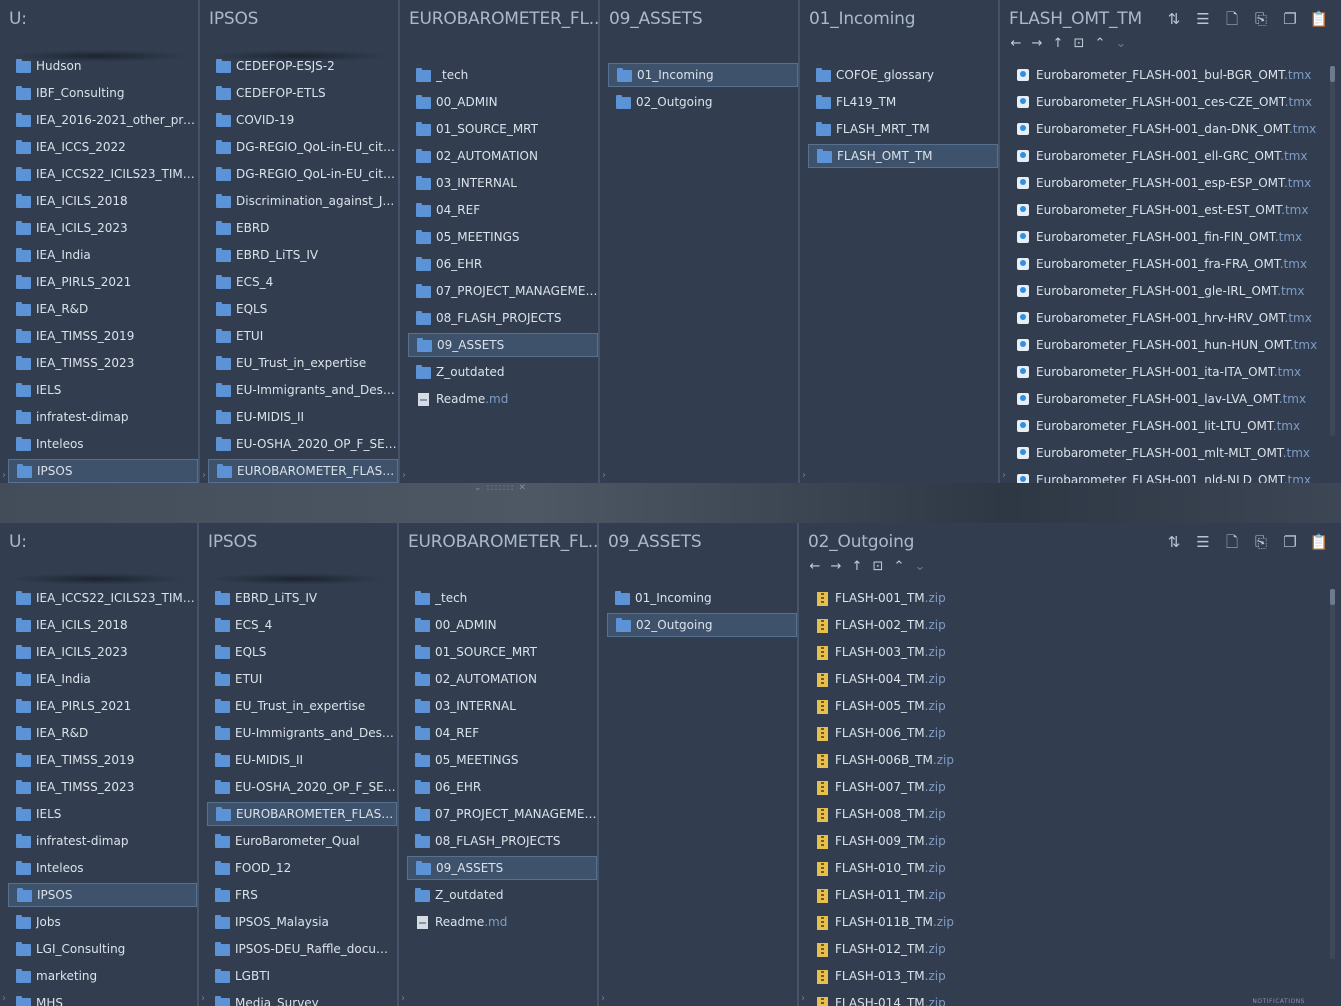 This screenshot has width=1341, height=1006. Describe the element at coordinates (1065, 949) in the screenshot. I see `file-item: FLASH-012_TM.zip` at that location.